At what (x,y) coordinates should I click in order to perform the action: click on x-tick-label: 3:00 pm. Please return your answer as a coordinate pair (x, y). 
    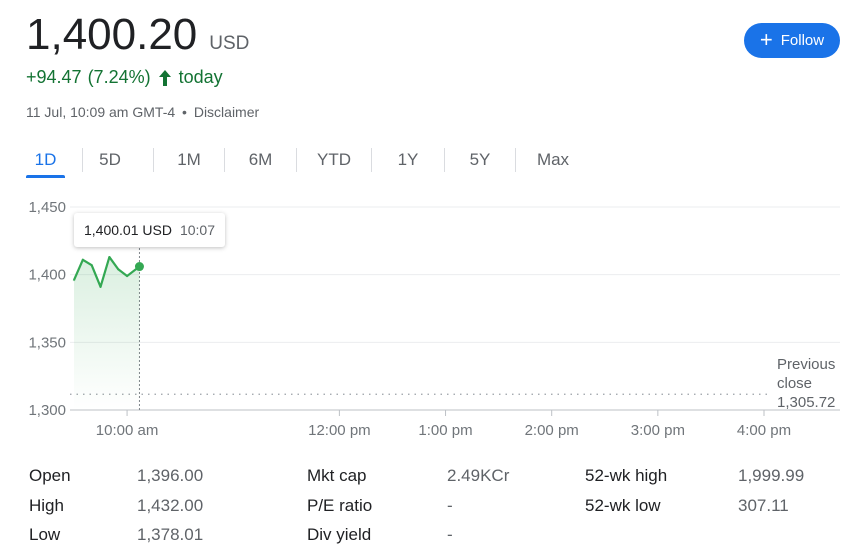
    Looking at the image, I should click on (658, 430).